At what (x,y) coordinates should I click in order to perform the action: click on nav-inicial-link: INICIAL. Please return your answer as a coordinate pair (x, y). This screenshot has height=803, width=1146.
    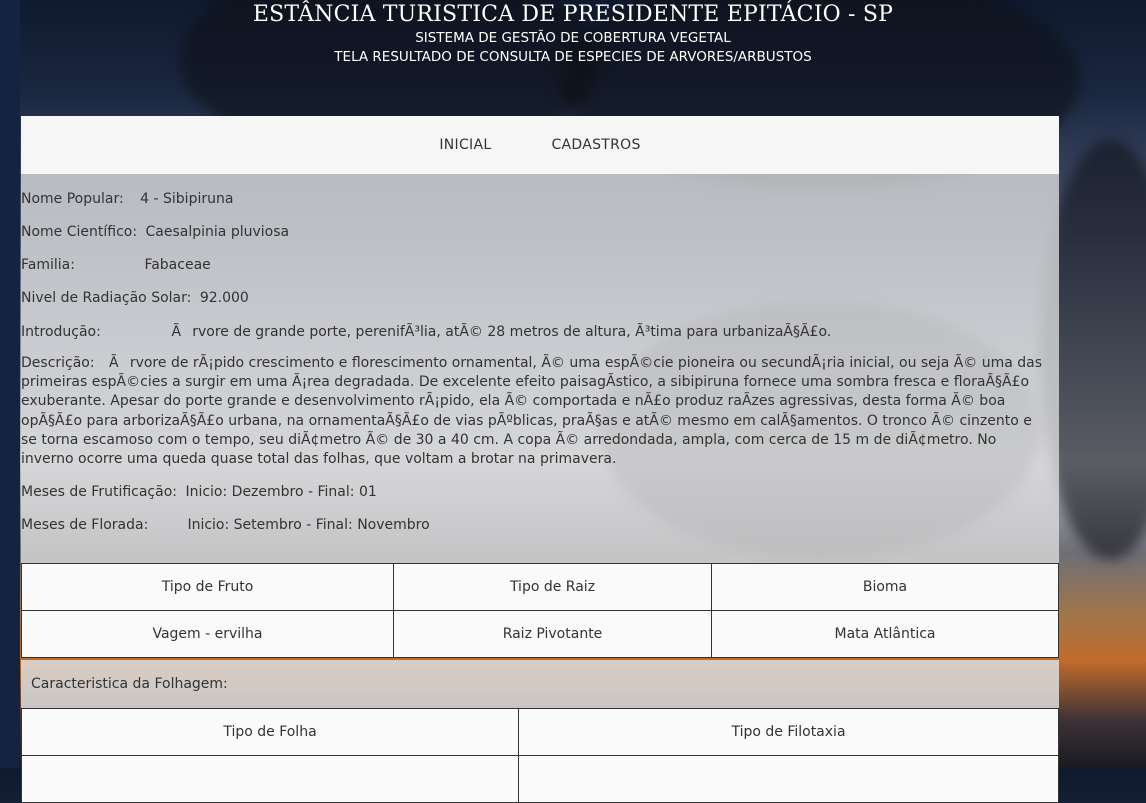
    Looking at the image, I should click on (465, 145).